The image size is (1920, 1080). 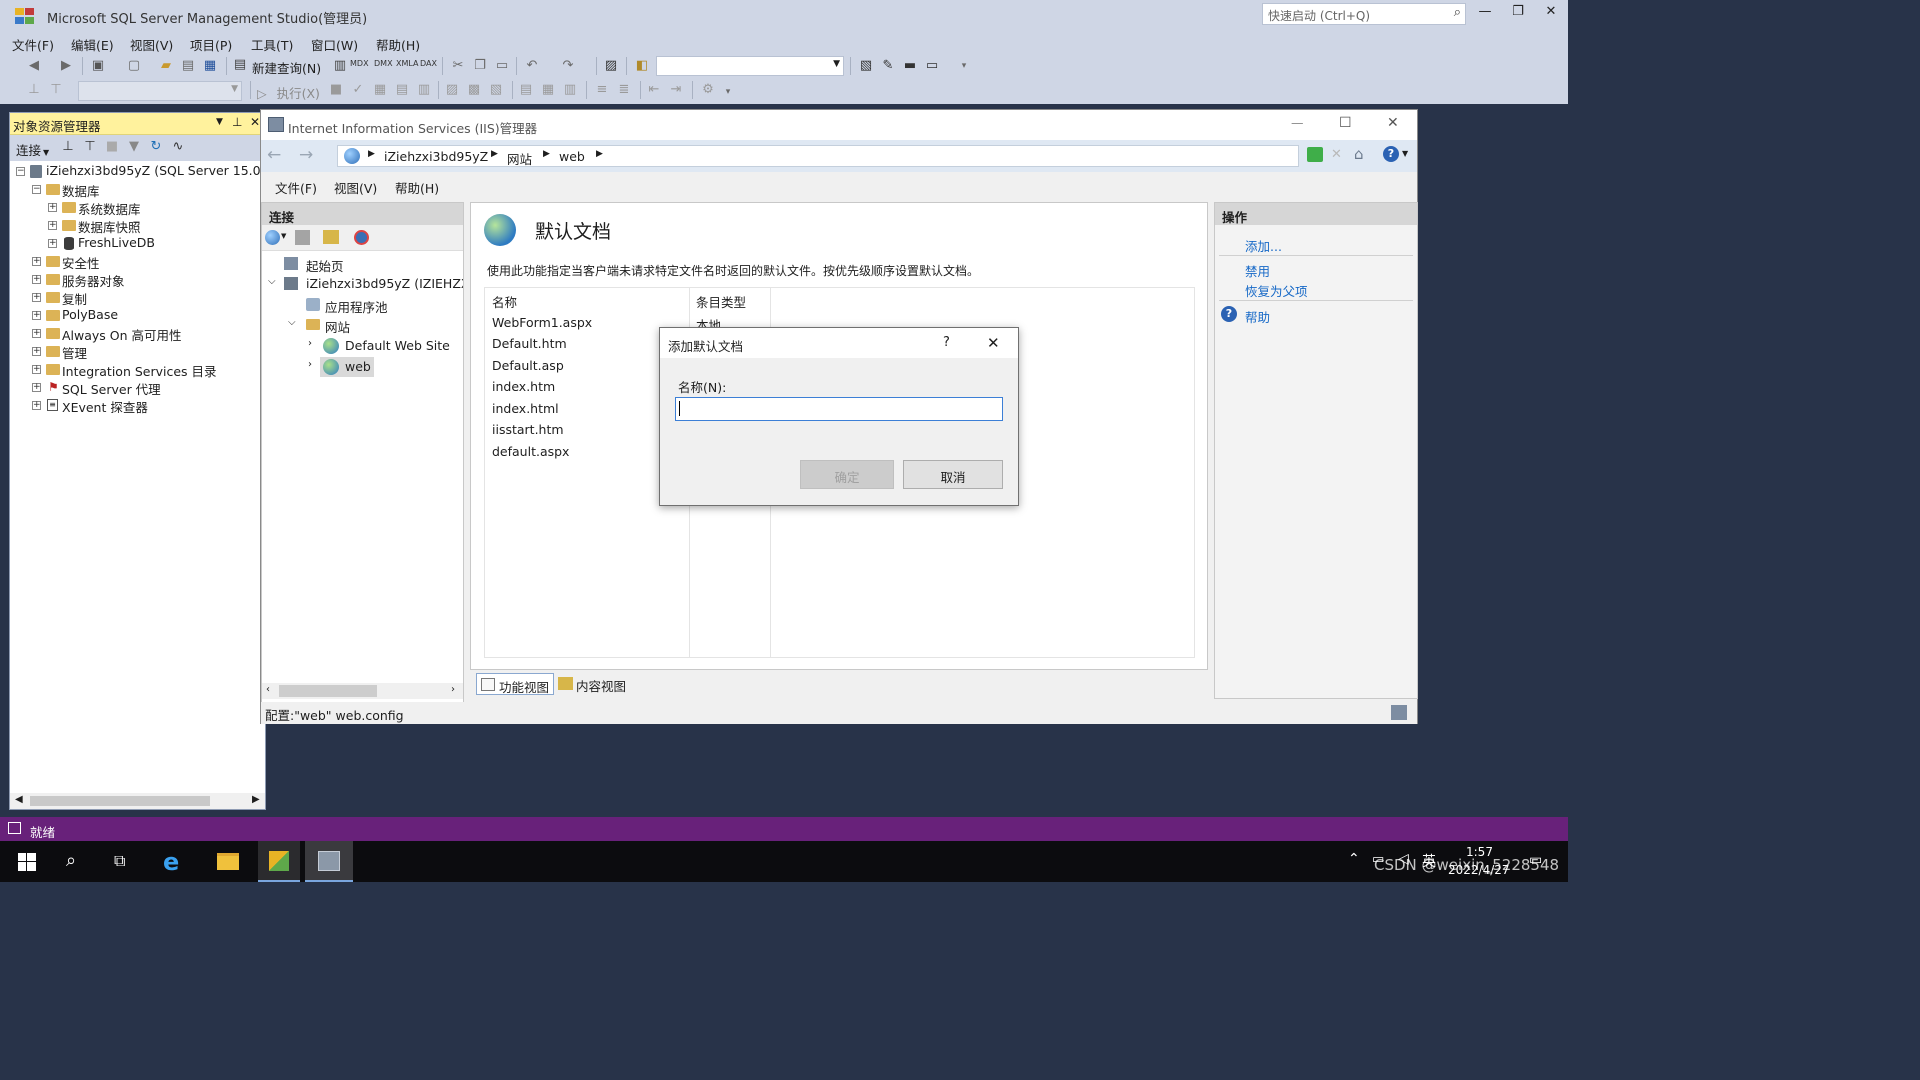 I want to click on home-icon: ⌂, so click(x=1359, y=154).